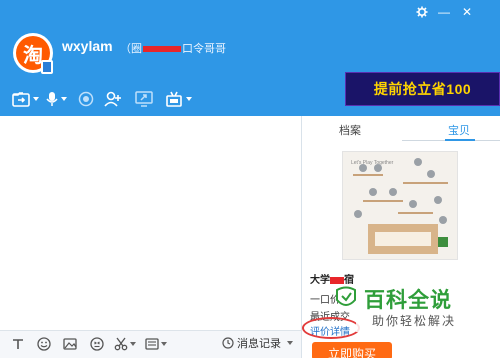 The width and height of the screenshot is (500, 358). I want to click on screenshot-button, so click(125, 344).